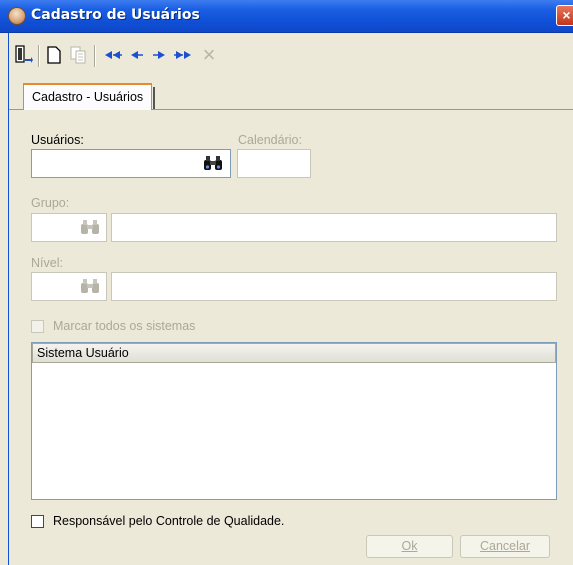 The image size is (573, 565). I want to click on user-avatar-icon, so click(17, 16).